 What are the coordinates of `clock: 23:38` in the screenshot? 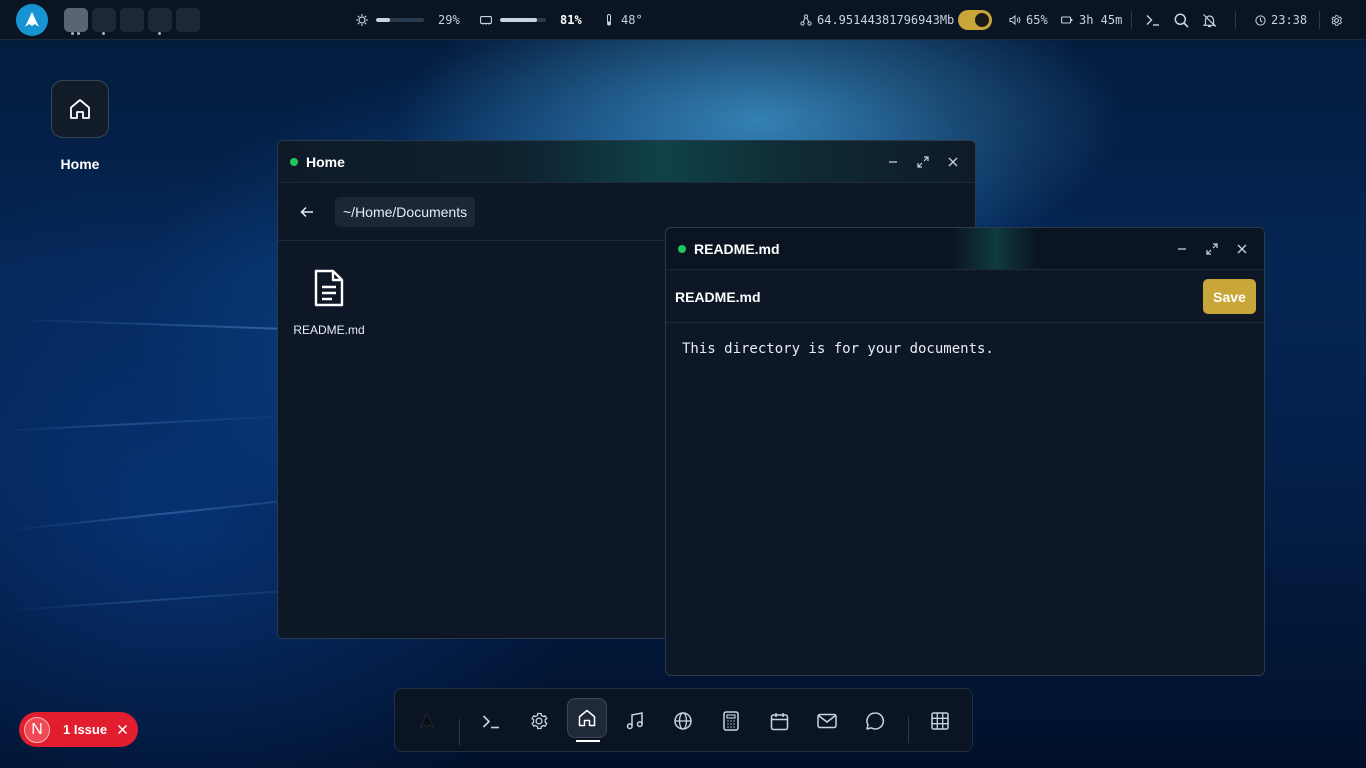 It's located at (1281, 20).